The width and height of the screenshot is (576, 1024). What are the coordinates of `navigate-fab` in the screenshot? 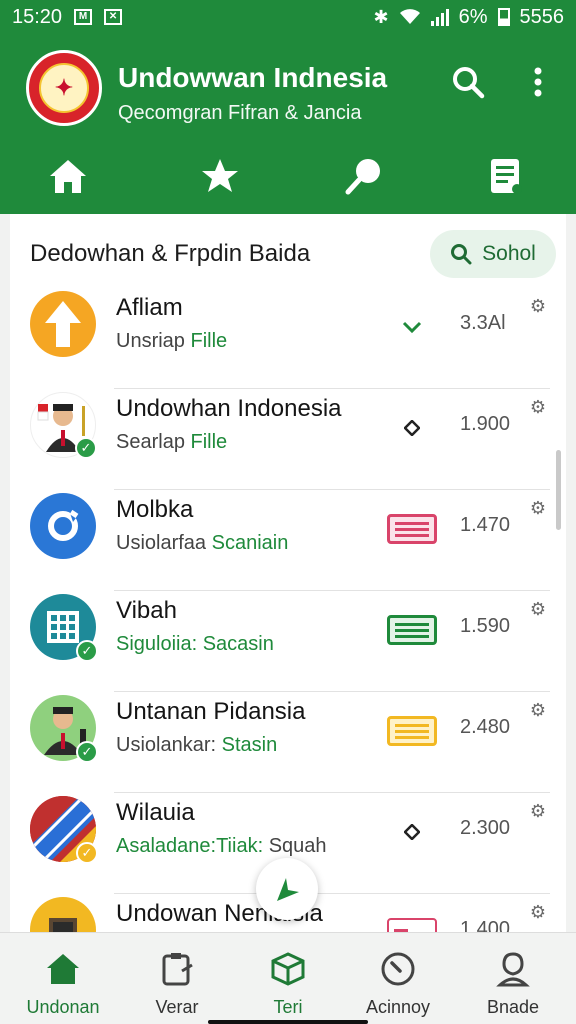 It's located at (287, 889).